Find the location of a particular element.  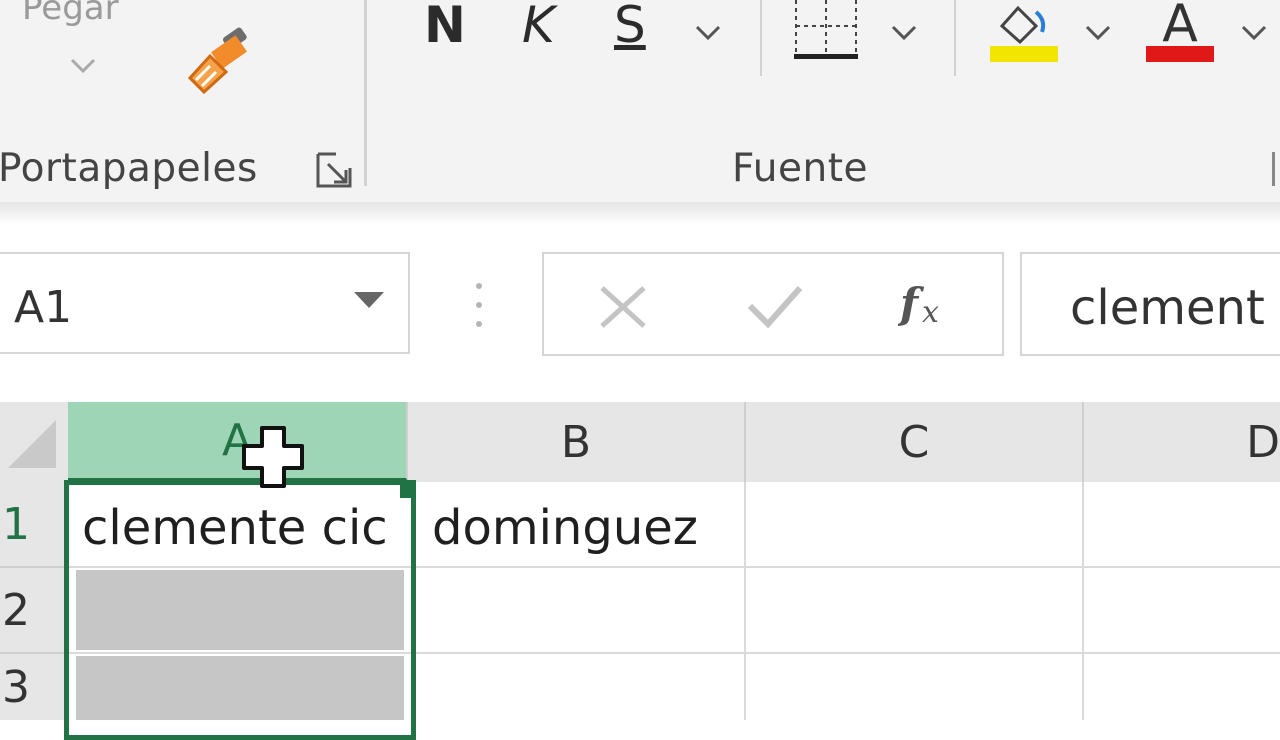

bold-button: N is located at coordinates (445, 27).